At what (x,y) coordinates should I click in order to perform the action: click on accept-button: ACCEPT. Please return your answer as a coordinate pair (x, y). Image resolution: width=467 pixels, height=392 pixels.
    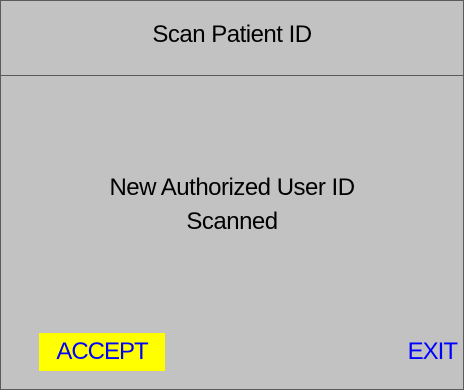
    Looking at the image, I should click on (102, 352).